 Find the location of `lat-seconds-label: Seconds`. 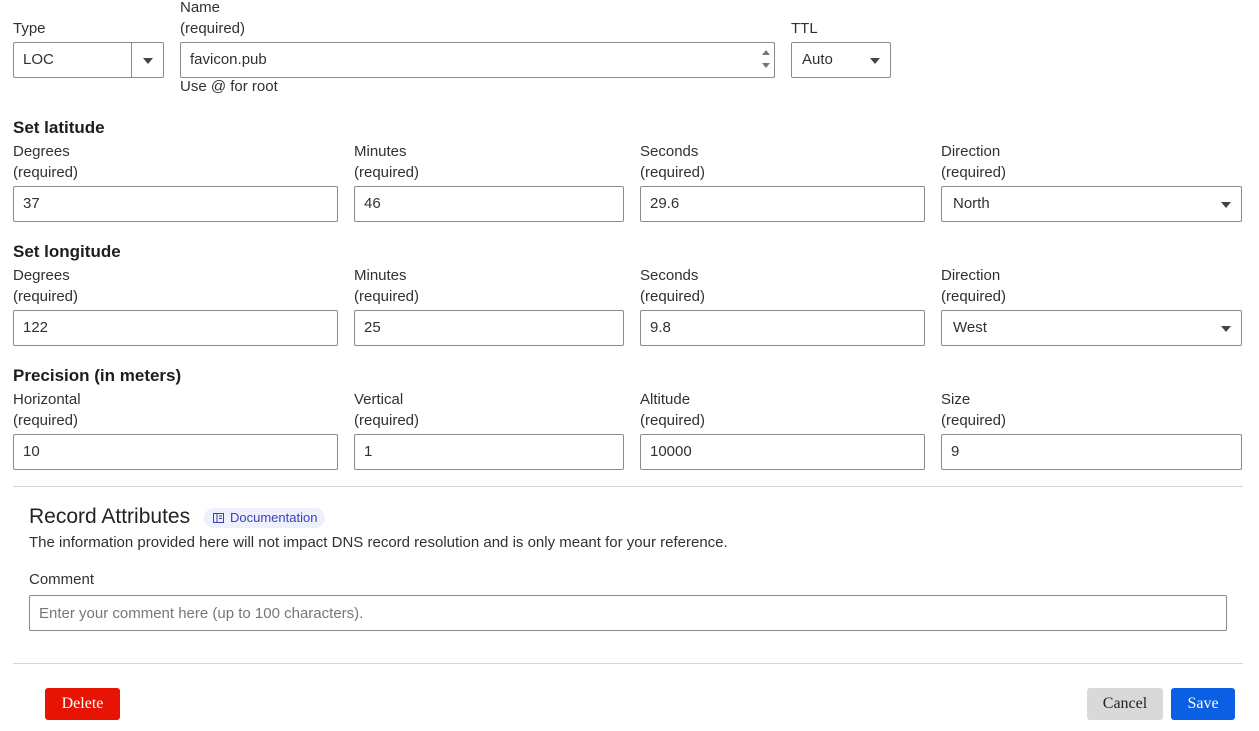

lat-seconds-label: Seconds is located at coordinates (669, 151).